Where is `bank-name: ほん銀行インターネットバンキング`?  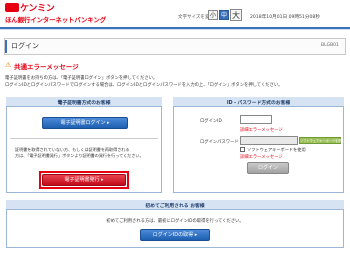 bank-name: ほん銀行インターネットバンキング is located at coordinates (55, 20).